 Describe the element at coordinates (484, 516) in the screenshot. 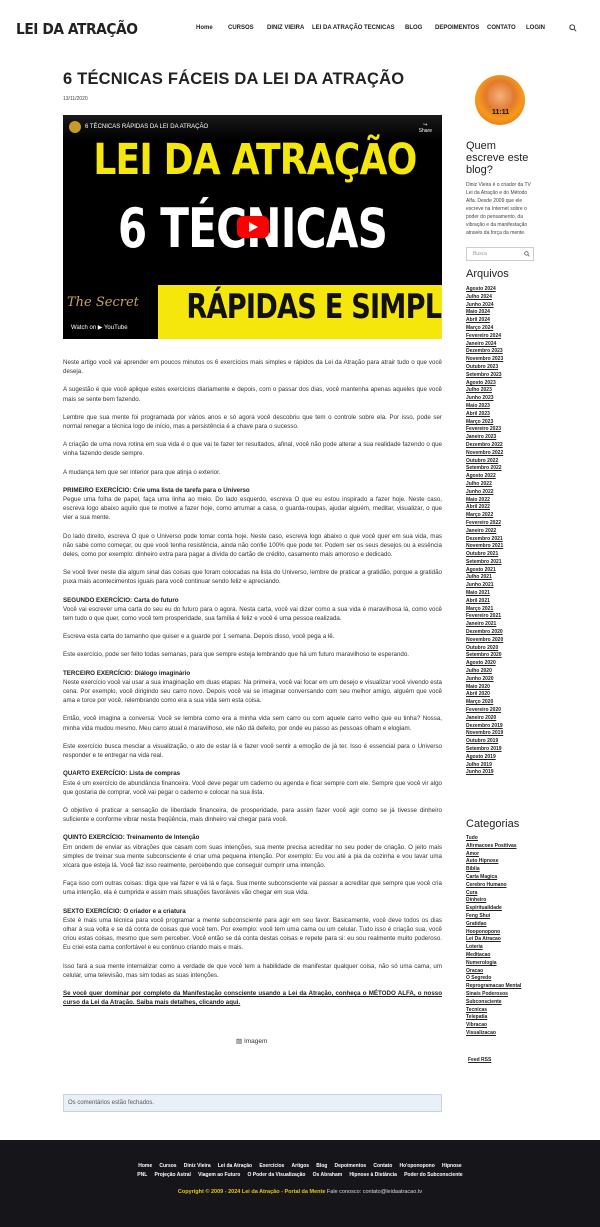

I see `archive-link: Março 2022` at that location.